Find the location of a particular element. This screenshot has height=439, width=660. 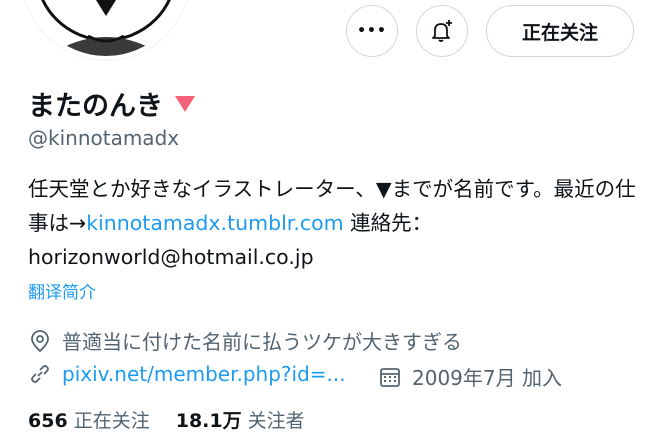

joined-text: 2009年7月 加入 is located at coordinates (487, 378).